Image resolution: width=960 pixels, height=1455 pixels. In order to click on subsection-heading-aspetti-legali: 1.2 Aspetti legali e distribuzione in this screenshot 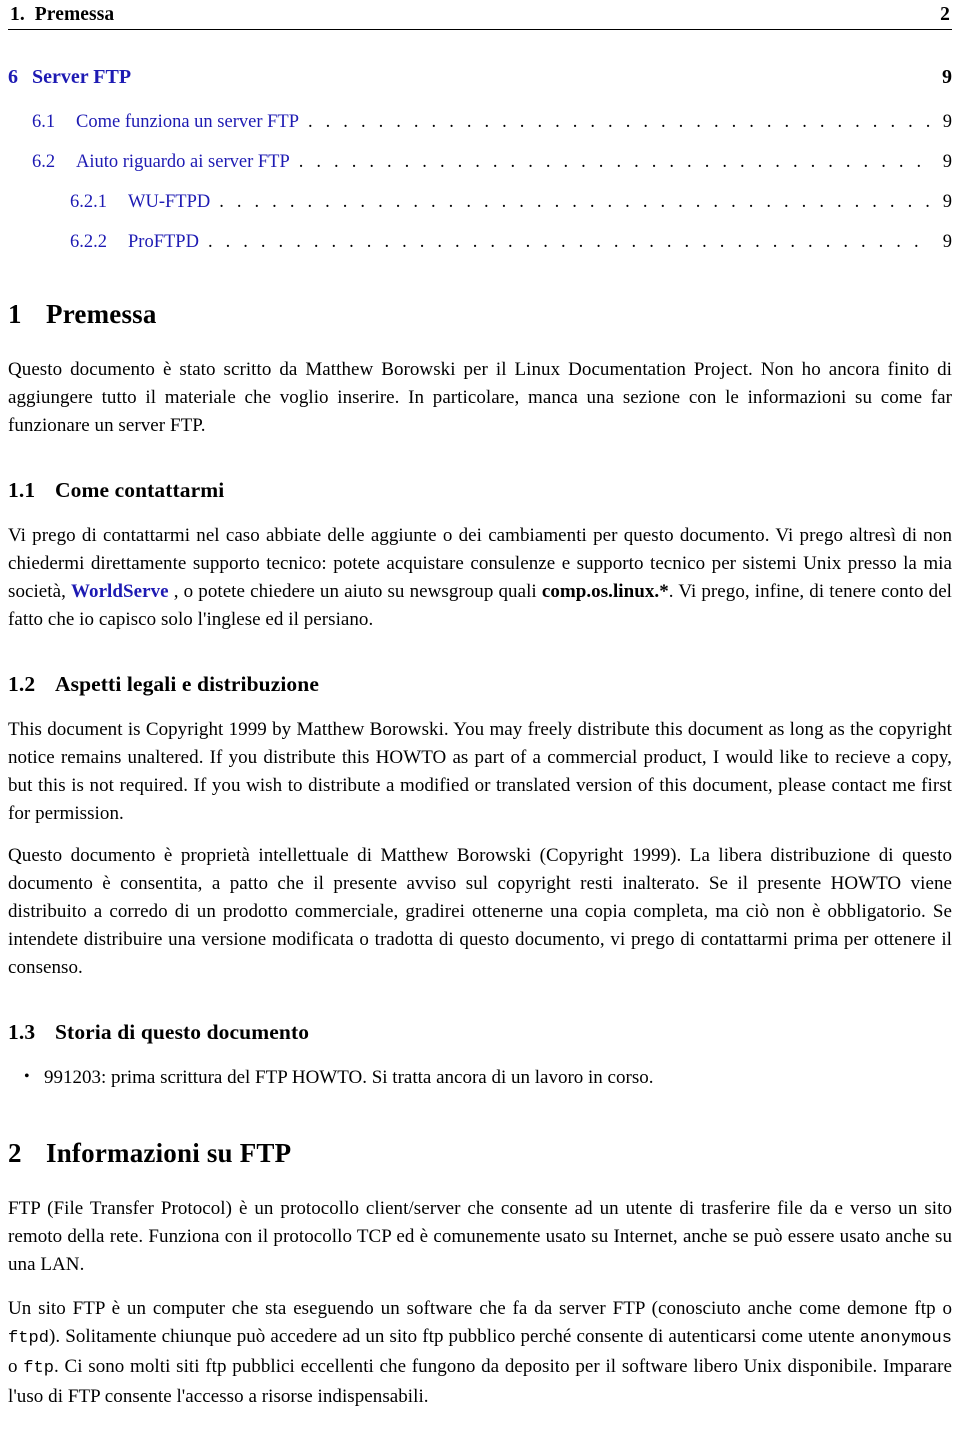, I will do `click(480, 684)`.